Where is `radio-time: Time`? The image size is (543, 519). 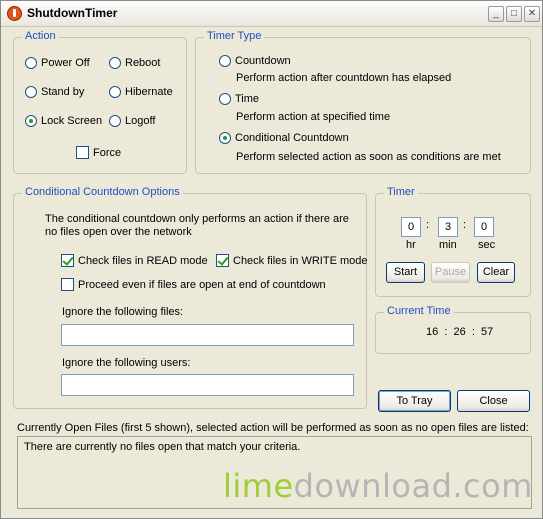
radio-time: Time is located at coordinates (239, 99).